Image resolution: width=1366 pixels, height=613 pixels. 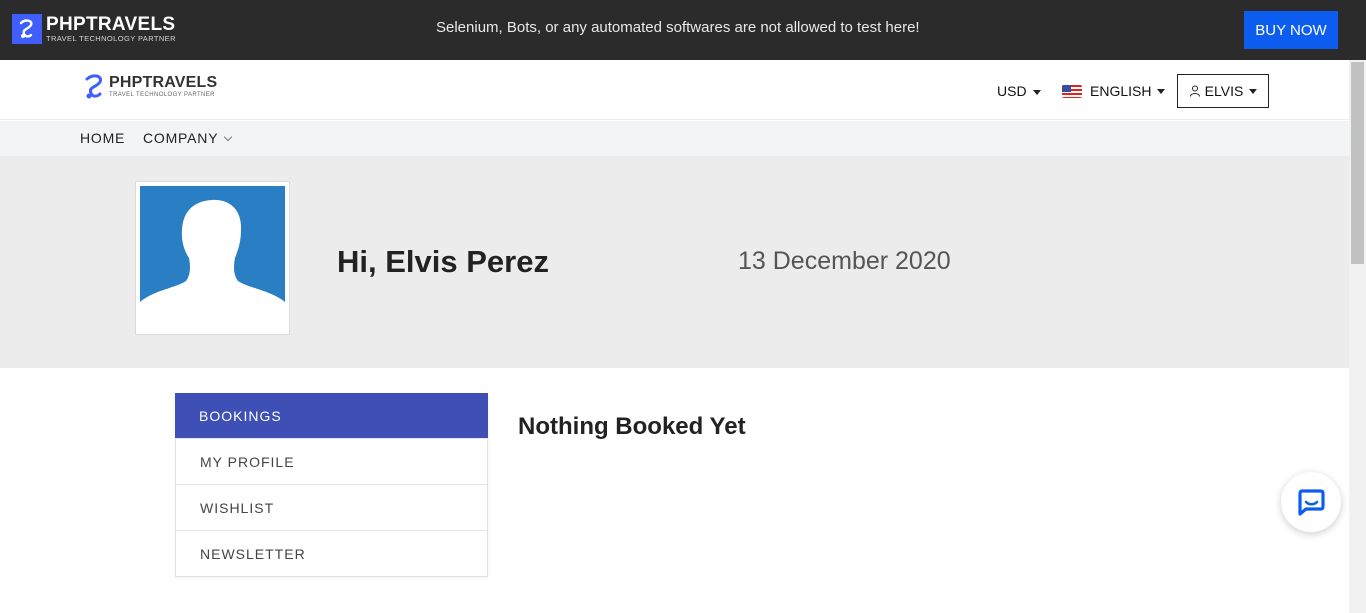 I want to click on profile-date: 13 December 2020, so click(x=844, y=261).